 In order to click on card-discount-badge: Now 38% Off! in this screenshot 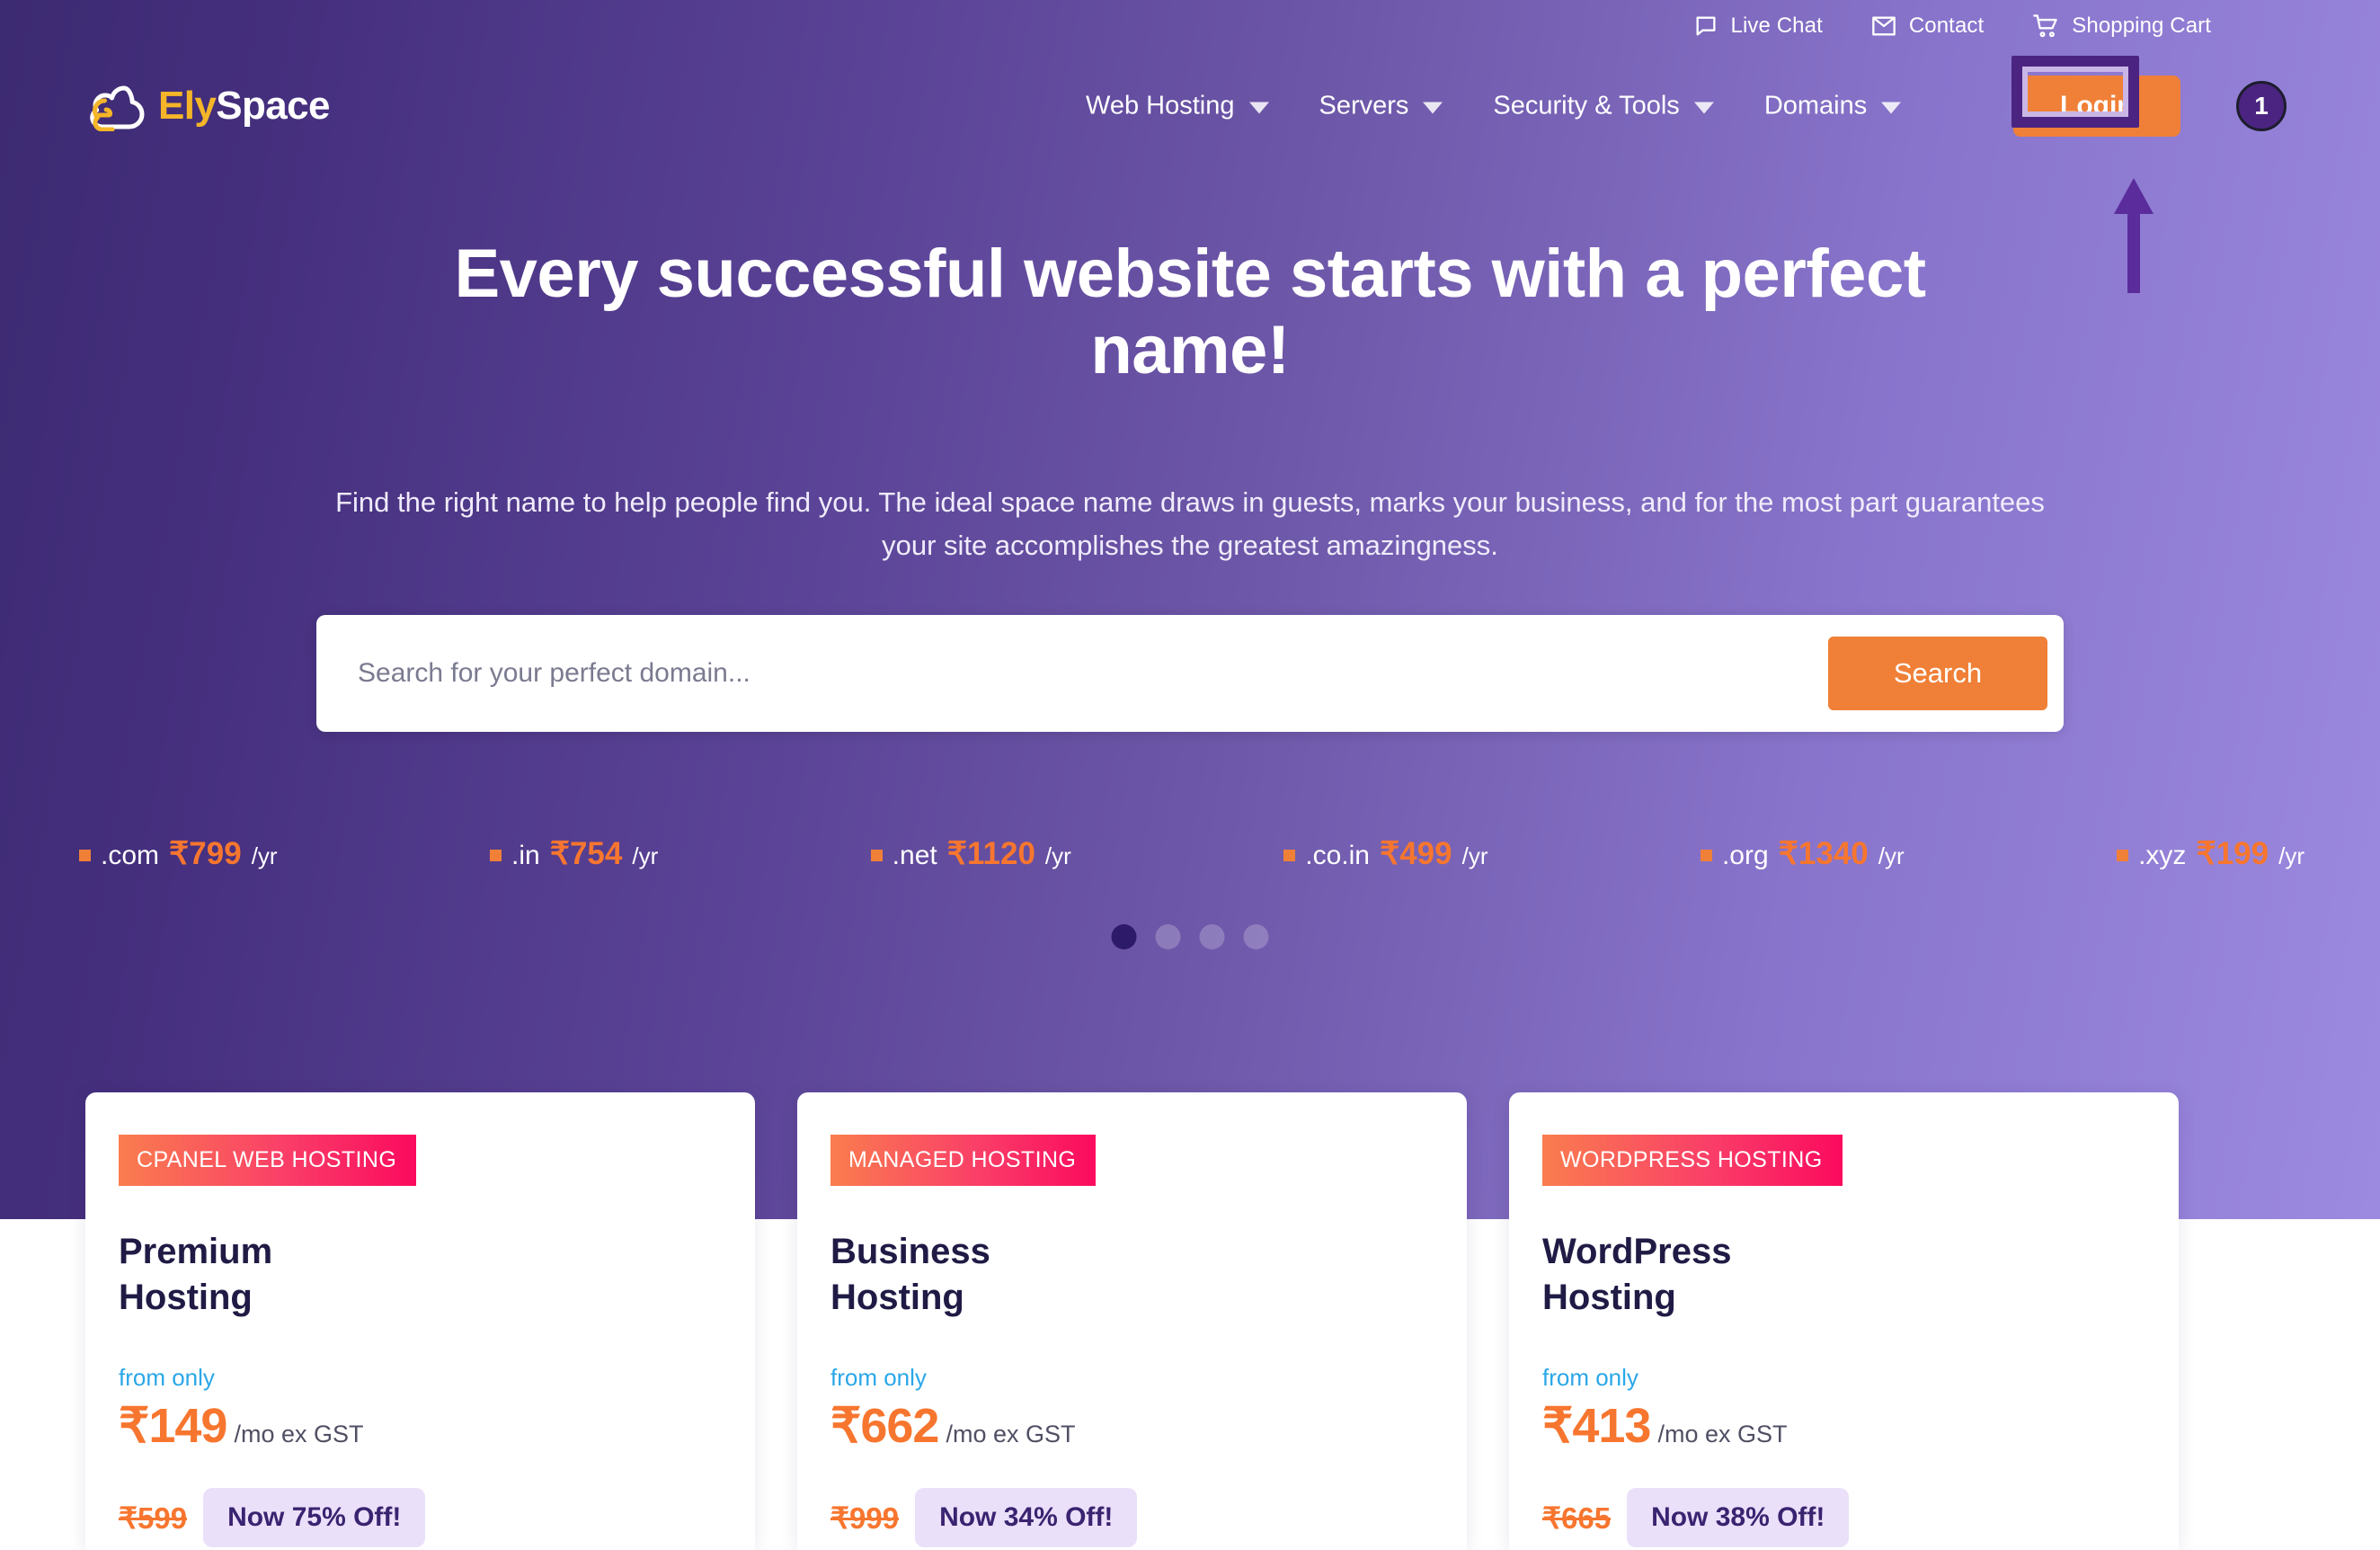, I will do `click(1738, 1518)`.